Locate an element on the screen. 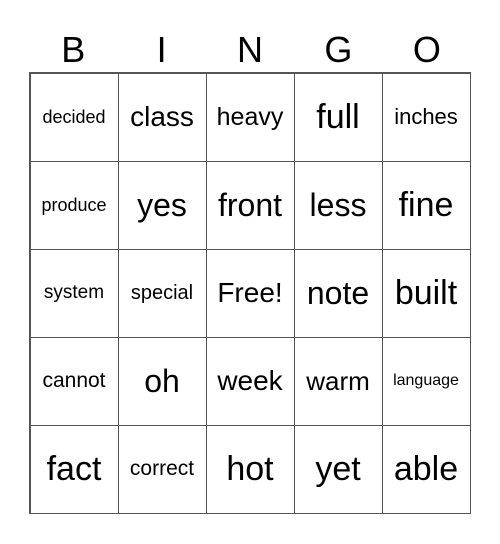 The height and width of the screenshot is (544, 500). bingo-cell: decided is located at coordinates (74, 117).